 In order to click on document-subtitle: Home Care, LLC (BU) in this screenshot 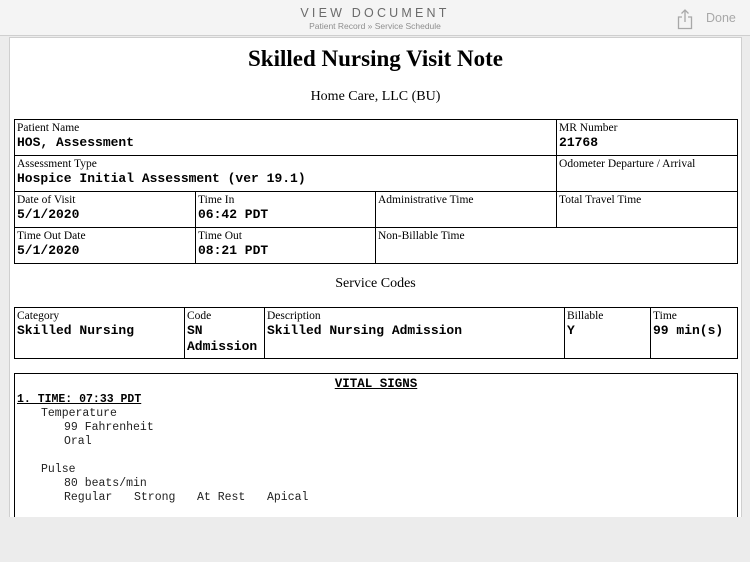, I will do `click(375, 96)`.